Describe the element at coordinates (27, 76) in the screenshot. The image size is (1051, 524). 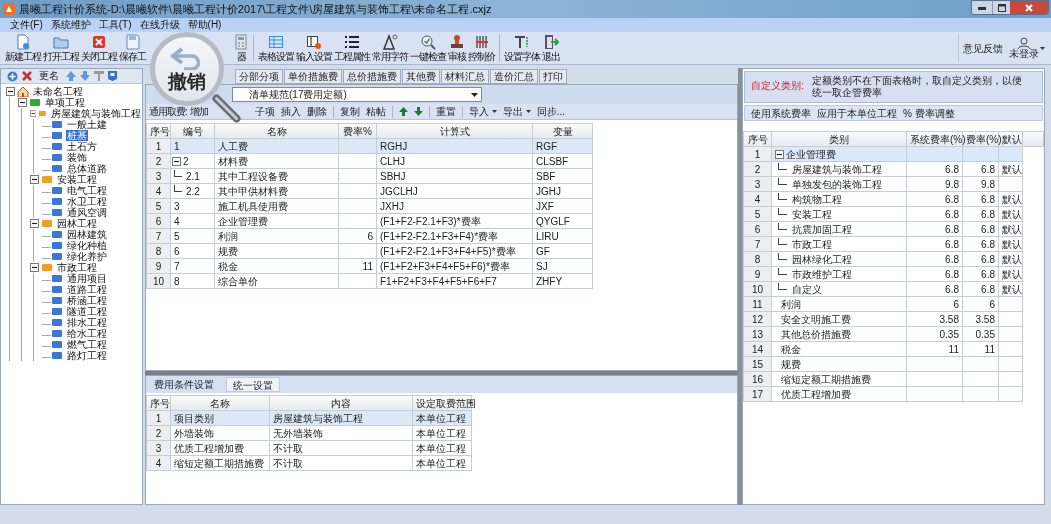
I see `delete-icon` at that location.